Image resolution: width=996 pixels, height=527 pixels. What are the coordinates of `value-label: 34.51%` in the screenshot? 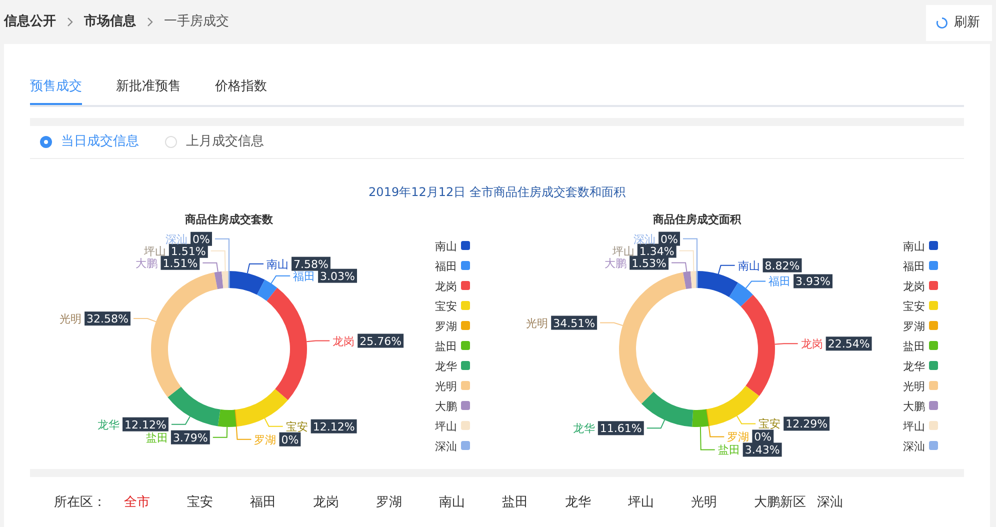 It's located at (574, 323).